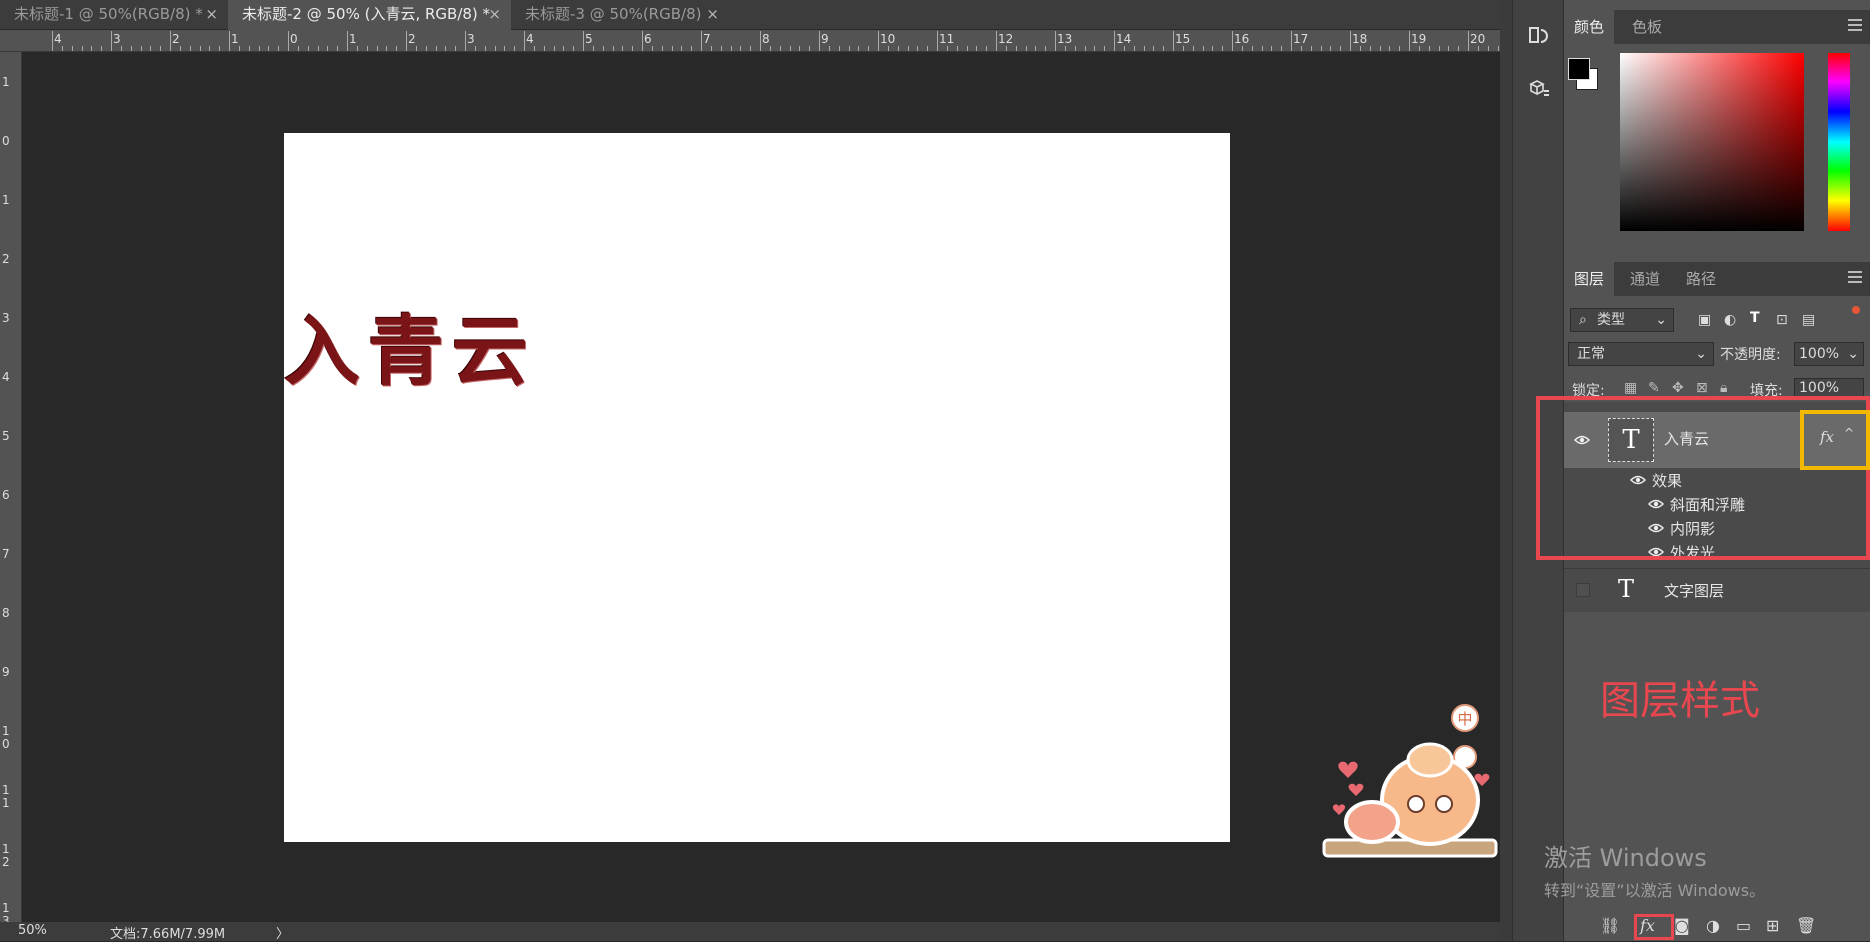 The image size is (1870, 942). Describe the element at coordinates (1806, 925) in the screenshot. I see `delete-layer-icon: 🗑︎` at that location.